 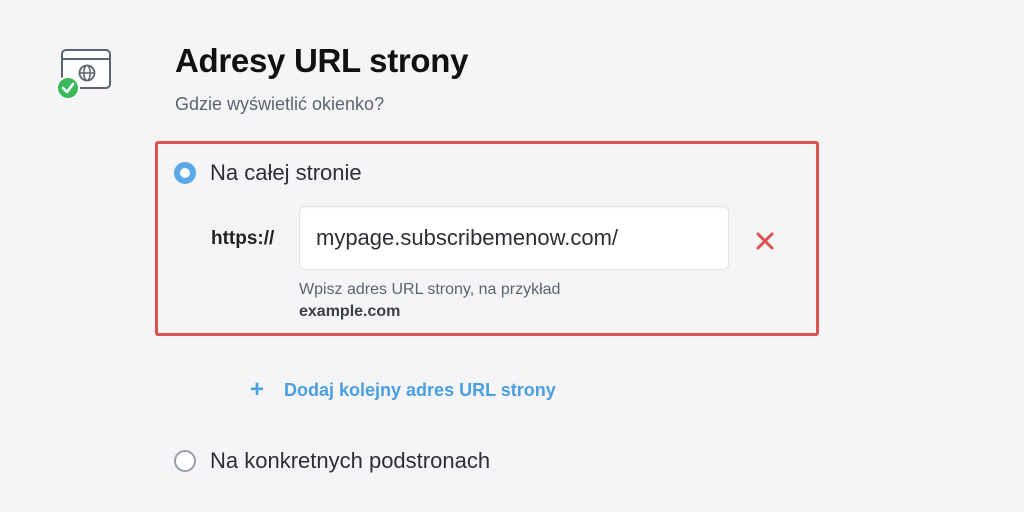 What do you see at coordinates (86, 74) in the screenshot?
I see `browser-globe-check-icon` at bounding box center [86, 74].